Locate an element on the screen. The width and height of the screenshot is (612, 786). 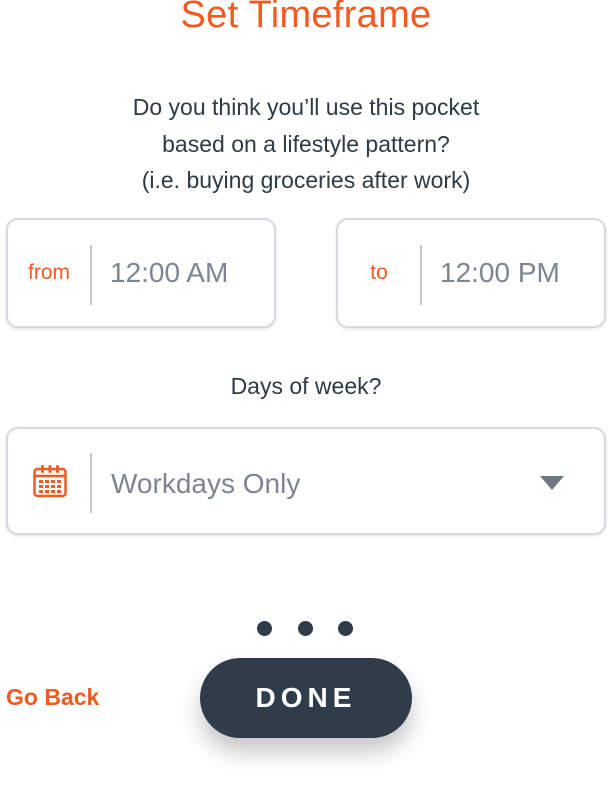
select-divider is located at coordinates (91, 483).